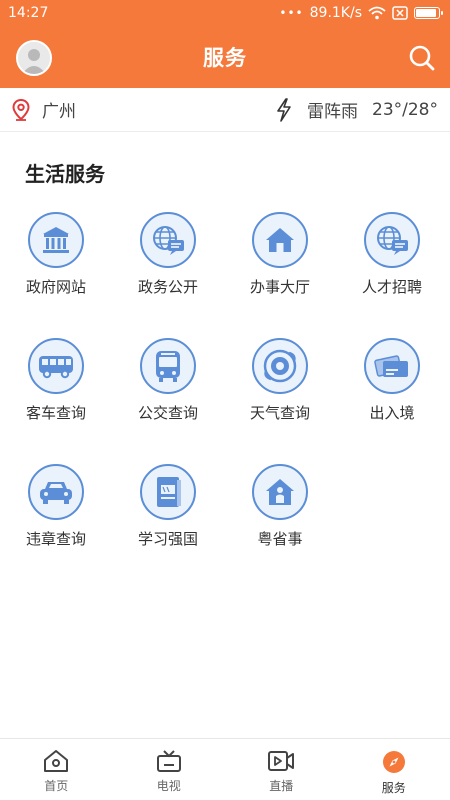  I want to click on service-item: 办事大厅, so click(280, 254).